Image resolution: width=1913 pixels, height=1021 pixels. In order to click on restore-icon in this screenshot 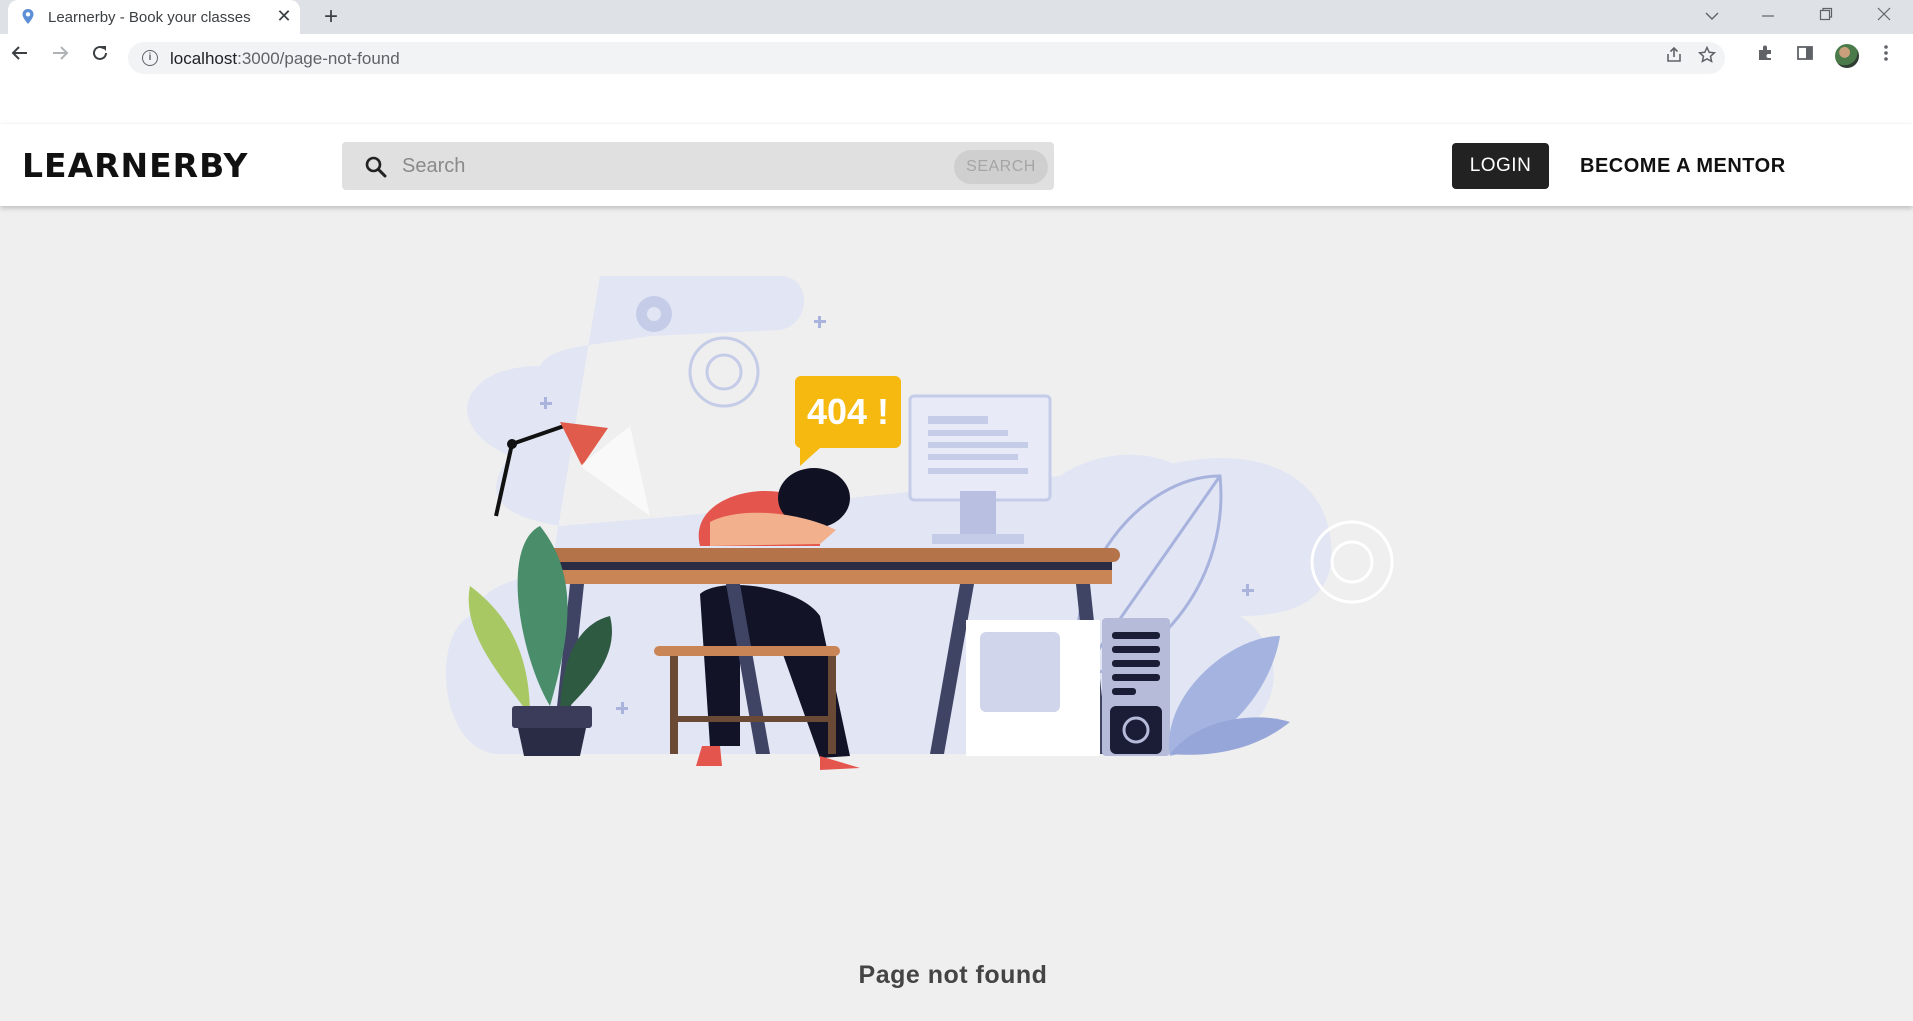, I will do `click(1826, 16)`.